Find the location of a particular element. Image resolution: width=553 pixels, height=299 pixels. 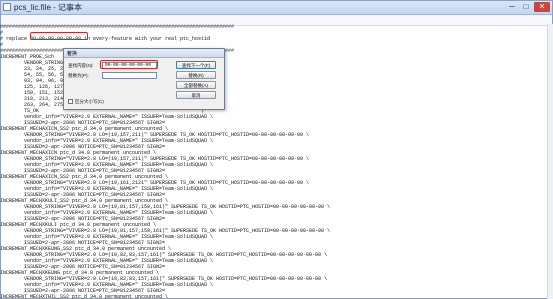

vertical-scrollbar is located at coordinates (550, 161).